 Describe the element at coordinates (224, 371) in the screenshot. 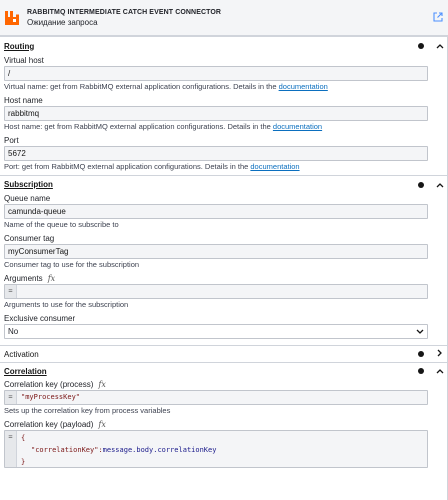

I see `group-header-correlation: Correlation` at that location.